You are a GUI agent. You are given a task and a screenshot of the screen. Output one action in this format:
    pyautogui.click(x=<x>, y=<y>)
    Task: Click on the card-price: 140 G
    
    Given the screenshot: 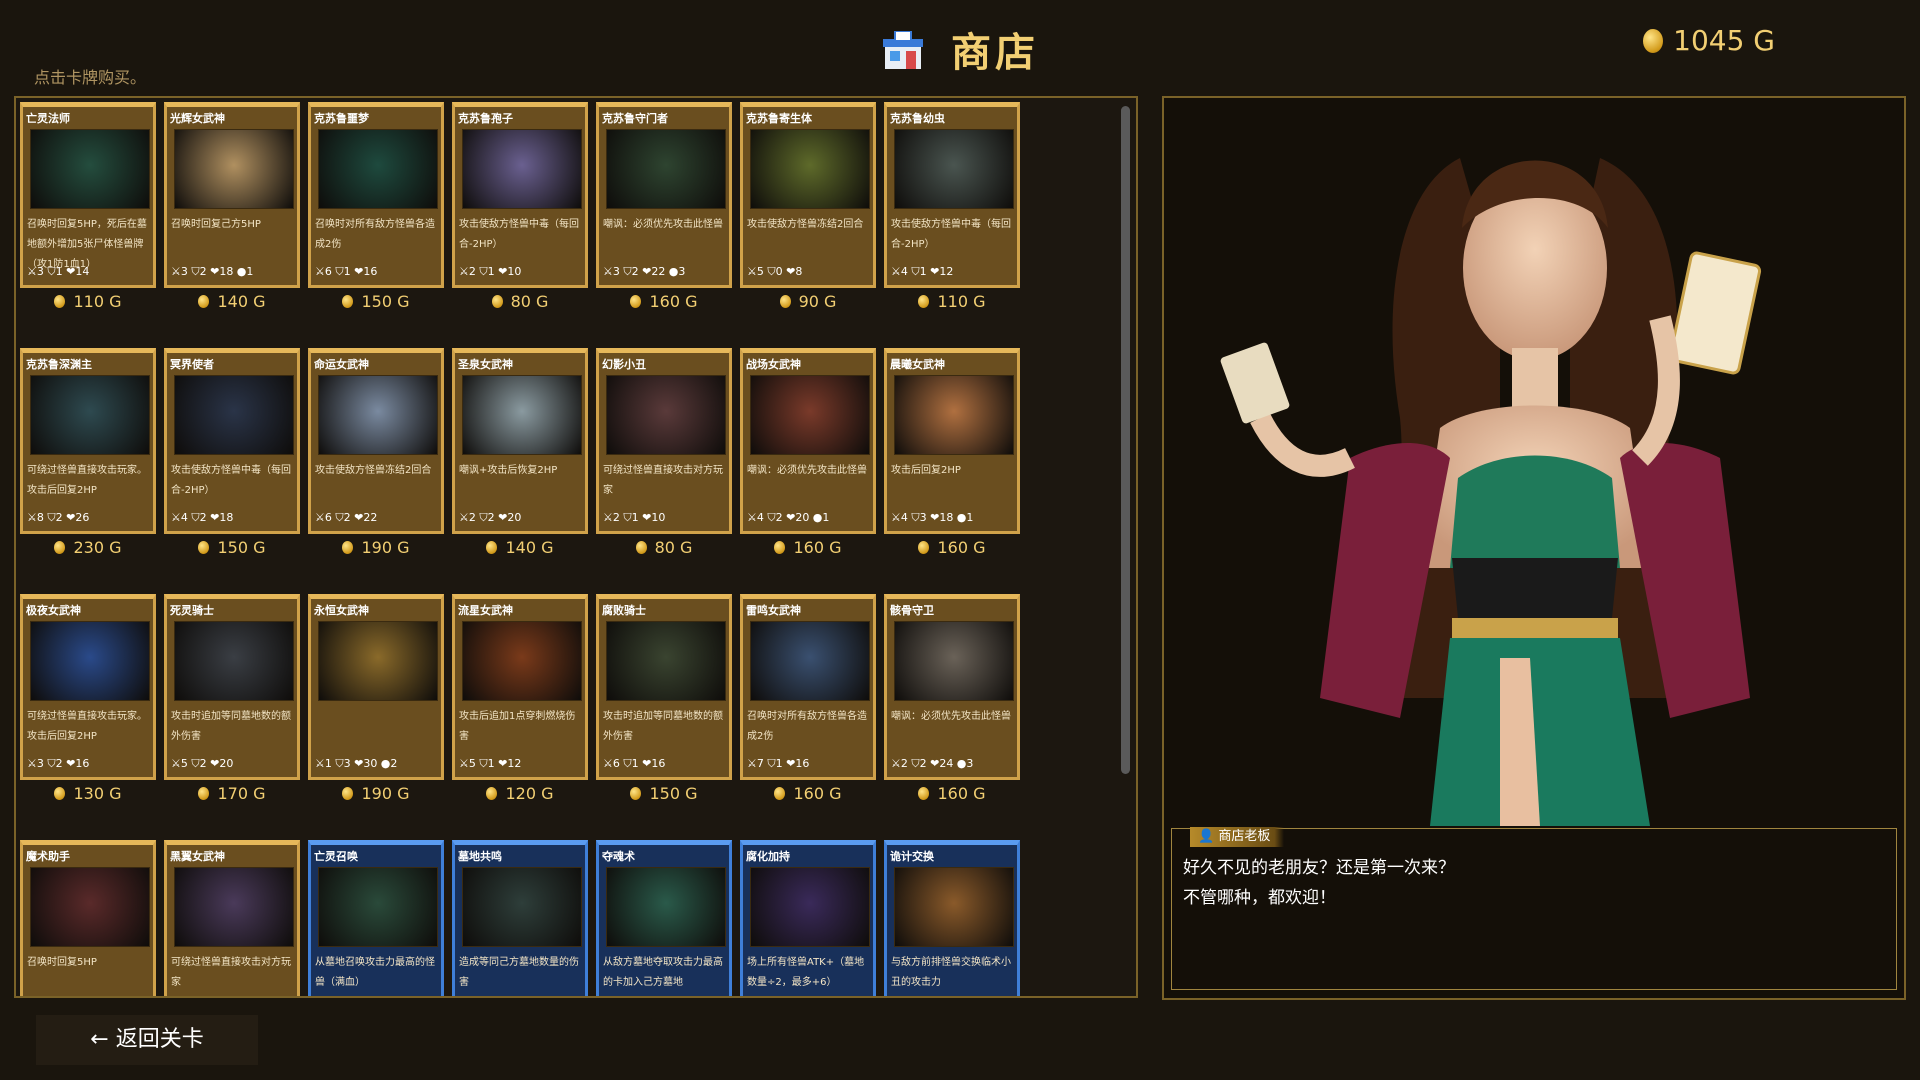 What is the action you would take?
    pyautogui.click(x=232, y=301)
    